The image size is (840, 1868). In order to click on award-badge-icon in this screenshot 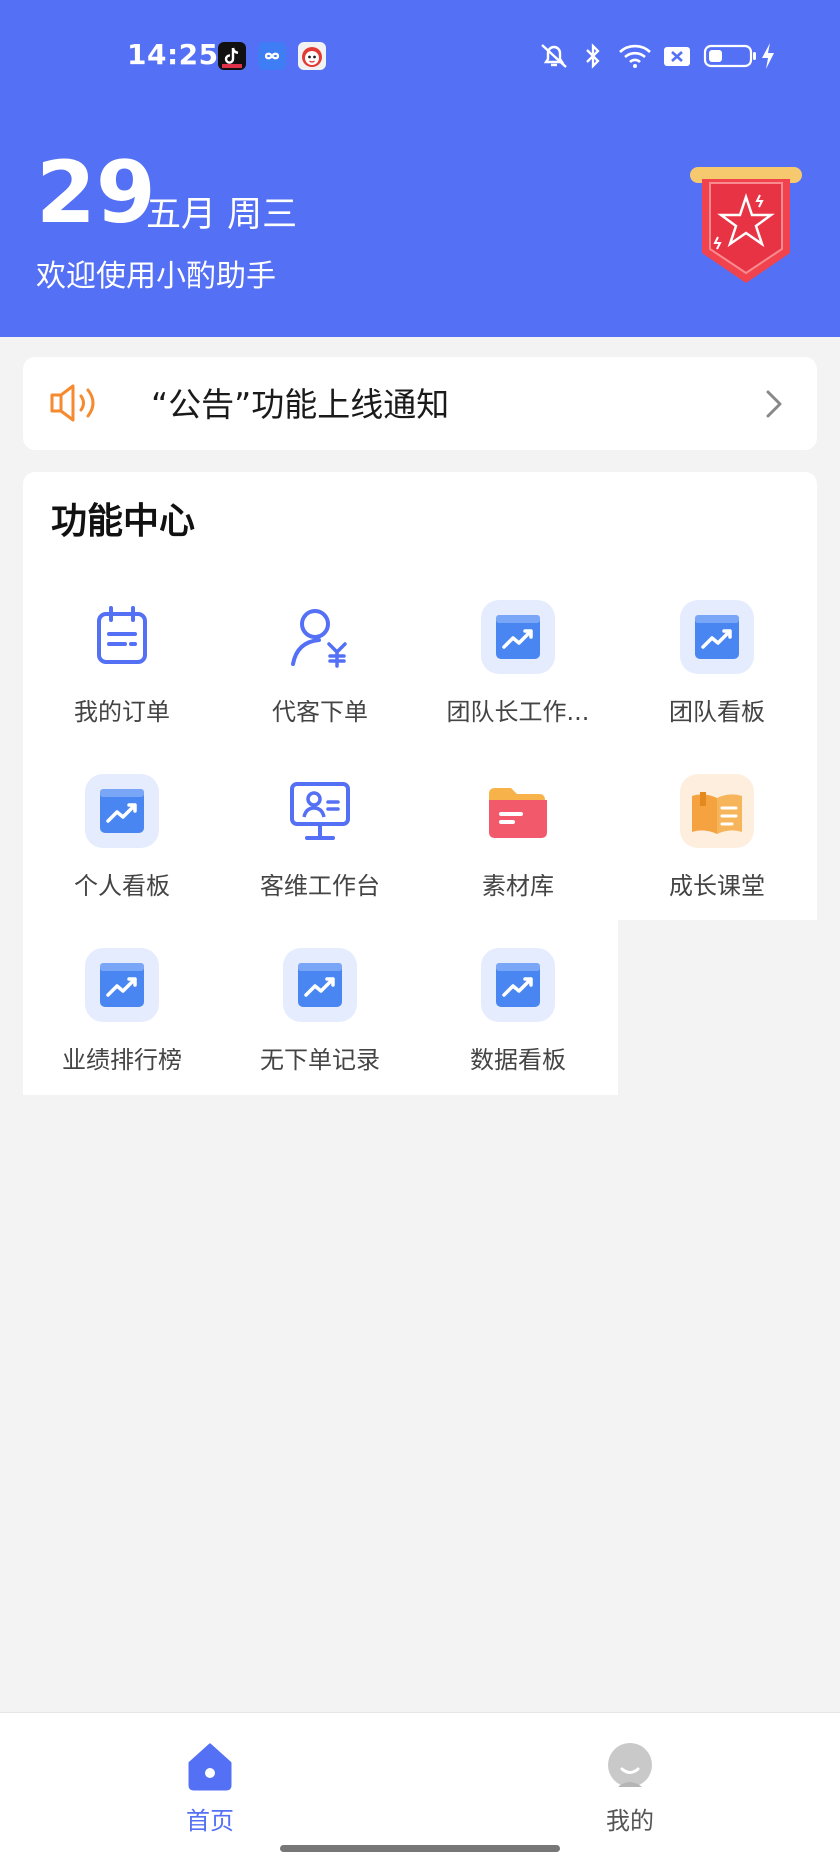, I will do `click(746, 227)`.